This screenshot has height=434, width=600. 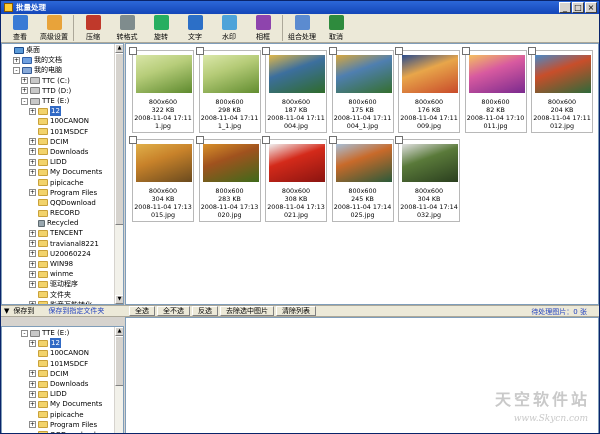 What do you see at coordinates (64, 284) in the screenshot?
I see `tree-item: + 驱动程序` at bounding box center [64, 284].